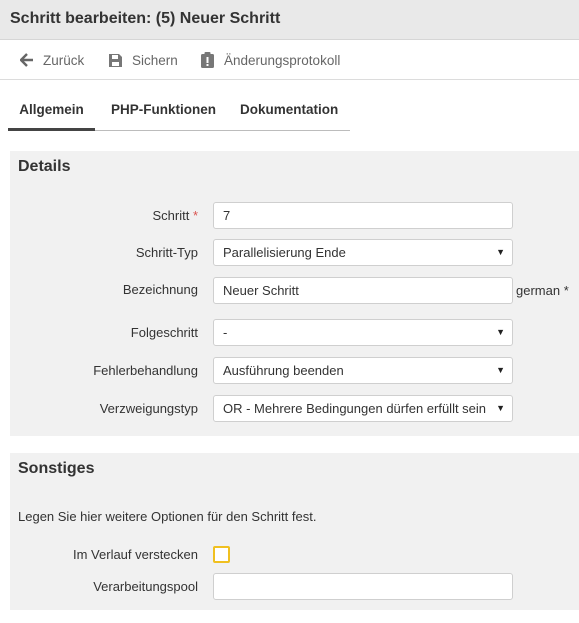 This screenshot has width=579, height=623. What do you see at coordinates (207, 60) in the screenshot?
I see `clipboard-alert-icon` at bounding box center [207, 60].